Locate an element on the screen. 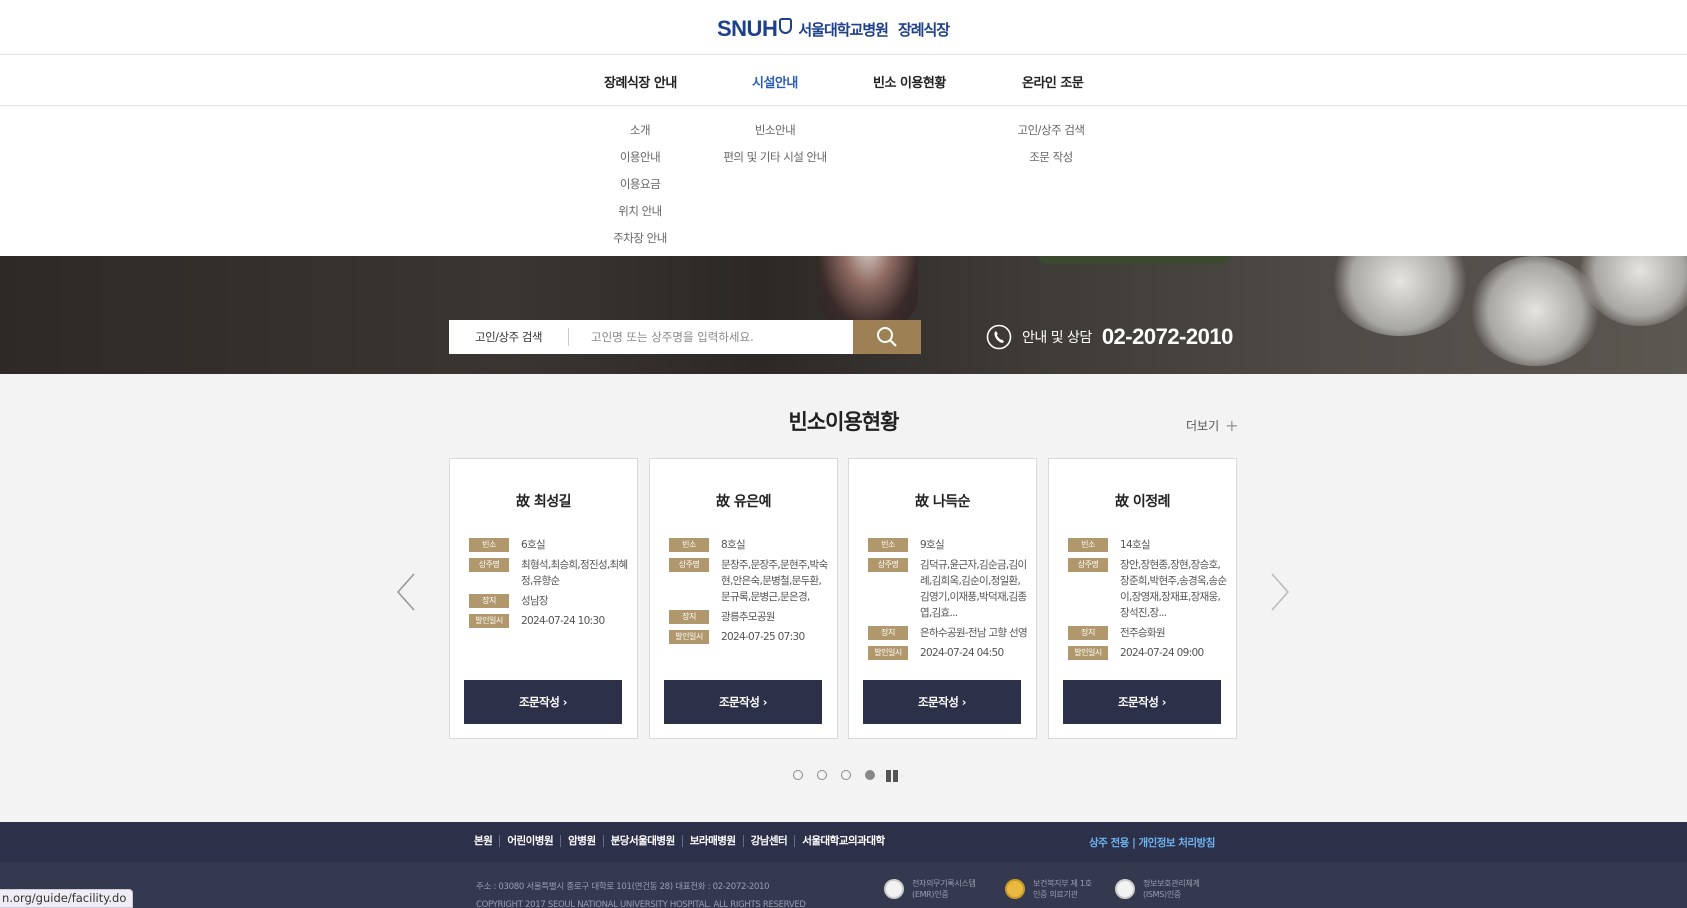 The height and width of the screenshot is (908, 1687). hero-decoration is located at coordinates (1134, 260).